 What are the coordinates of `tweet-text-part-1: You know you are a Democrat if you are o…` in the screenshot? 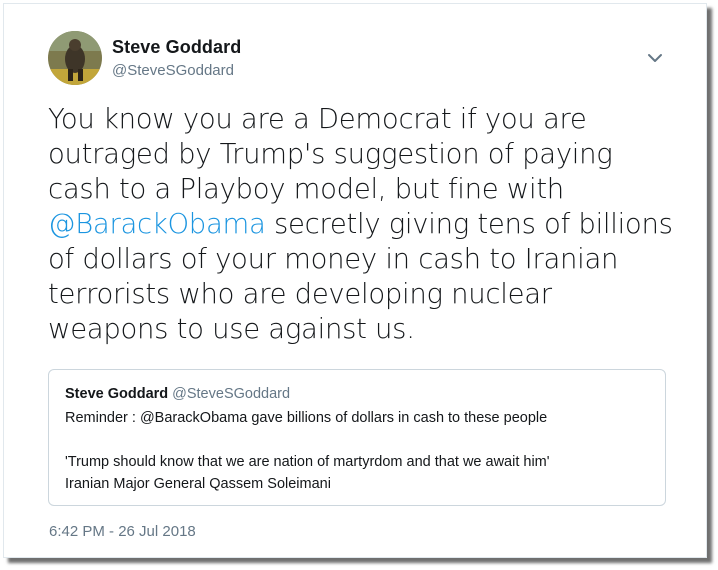 It's located at (330, 154).